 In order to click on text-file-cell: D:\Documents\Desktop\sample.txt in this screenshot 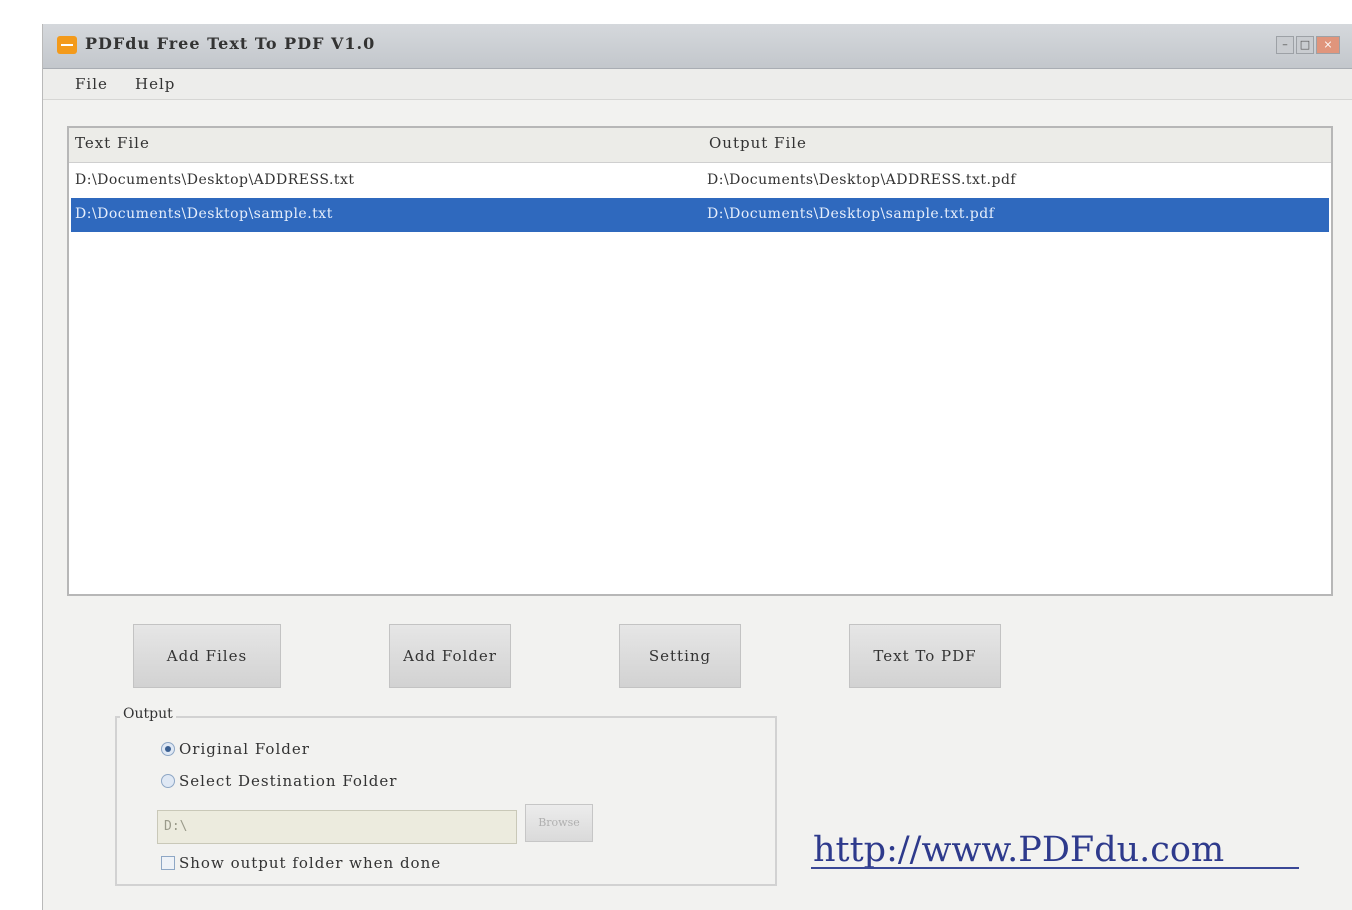, I will do `click(204, 214)`.